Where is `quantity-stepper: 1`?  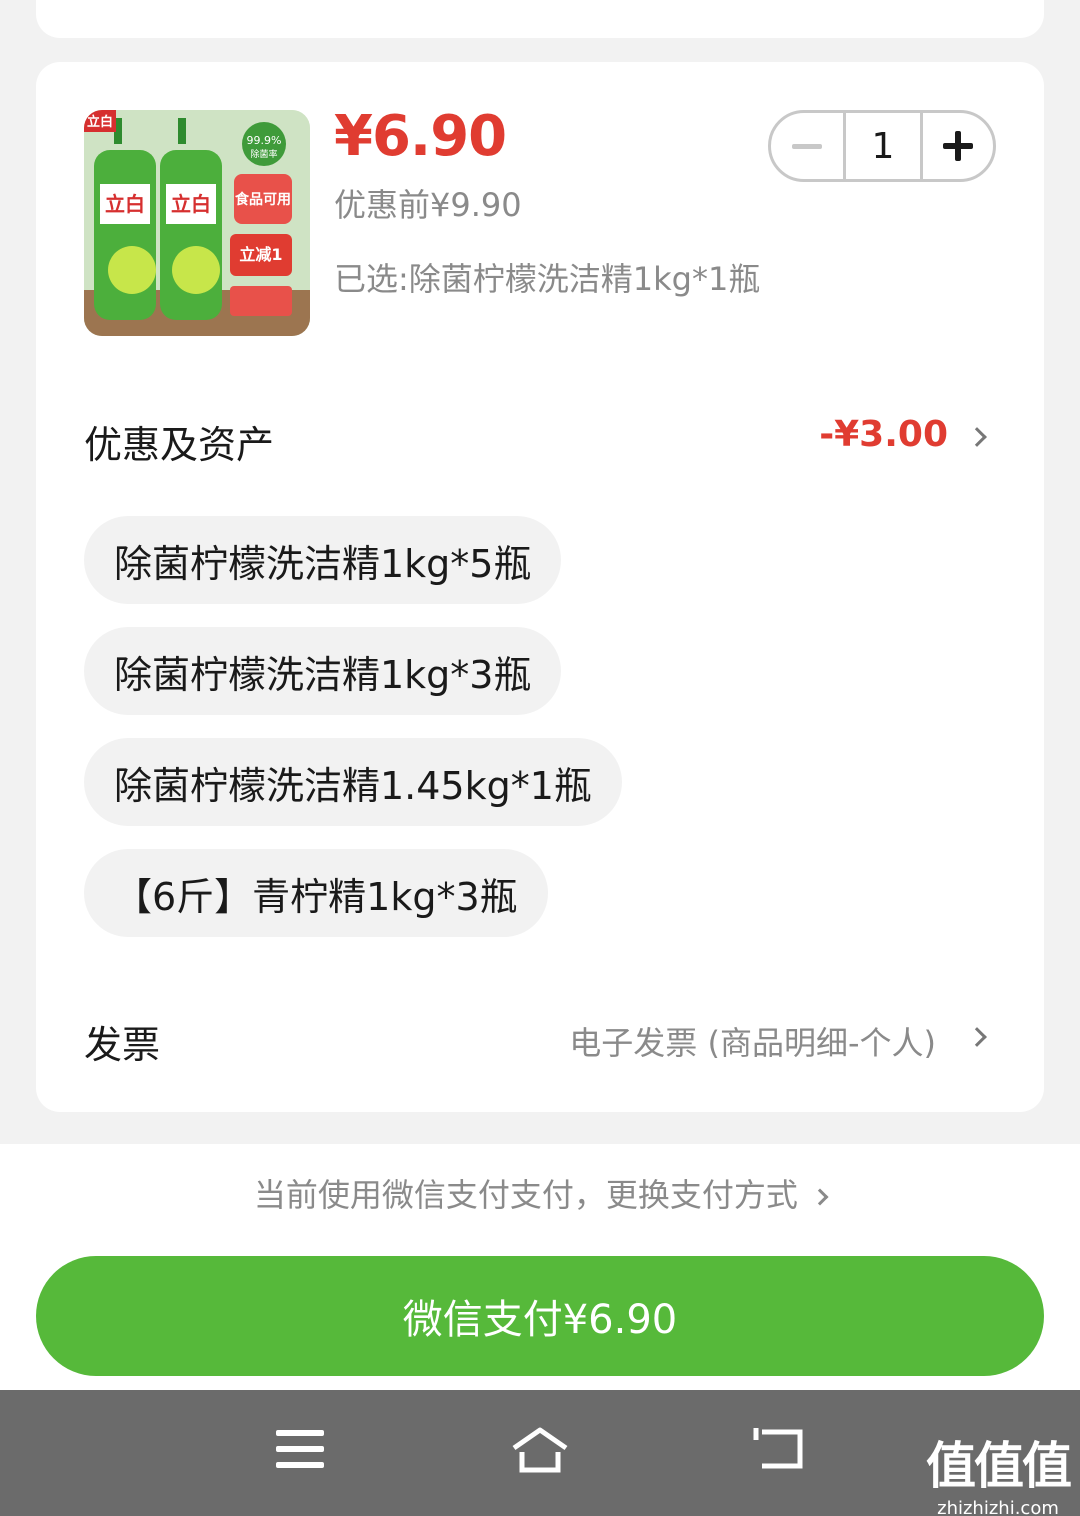
quantity-stepper: 1 is located at coordinates (882, 146).